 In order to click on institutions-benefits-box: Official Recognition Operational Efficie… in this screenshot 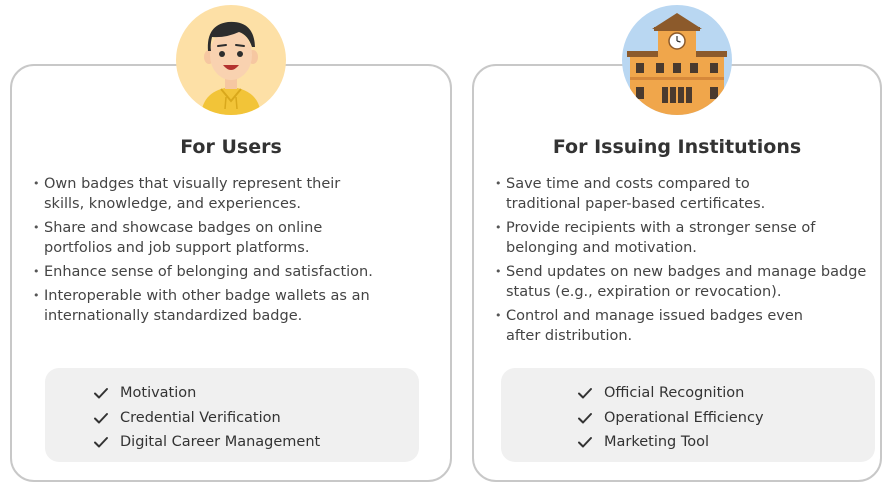, I will do `click(688, 415)`.